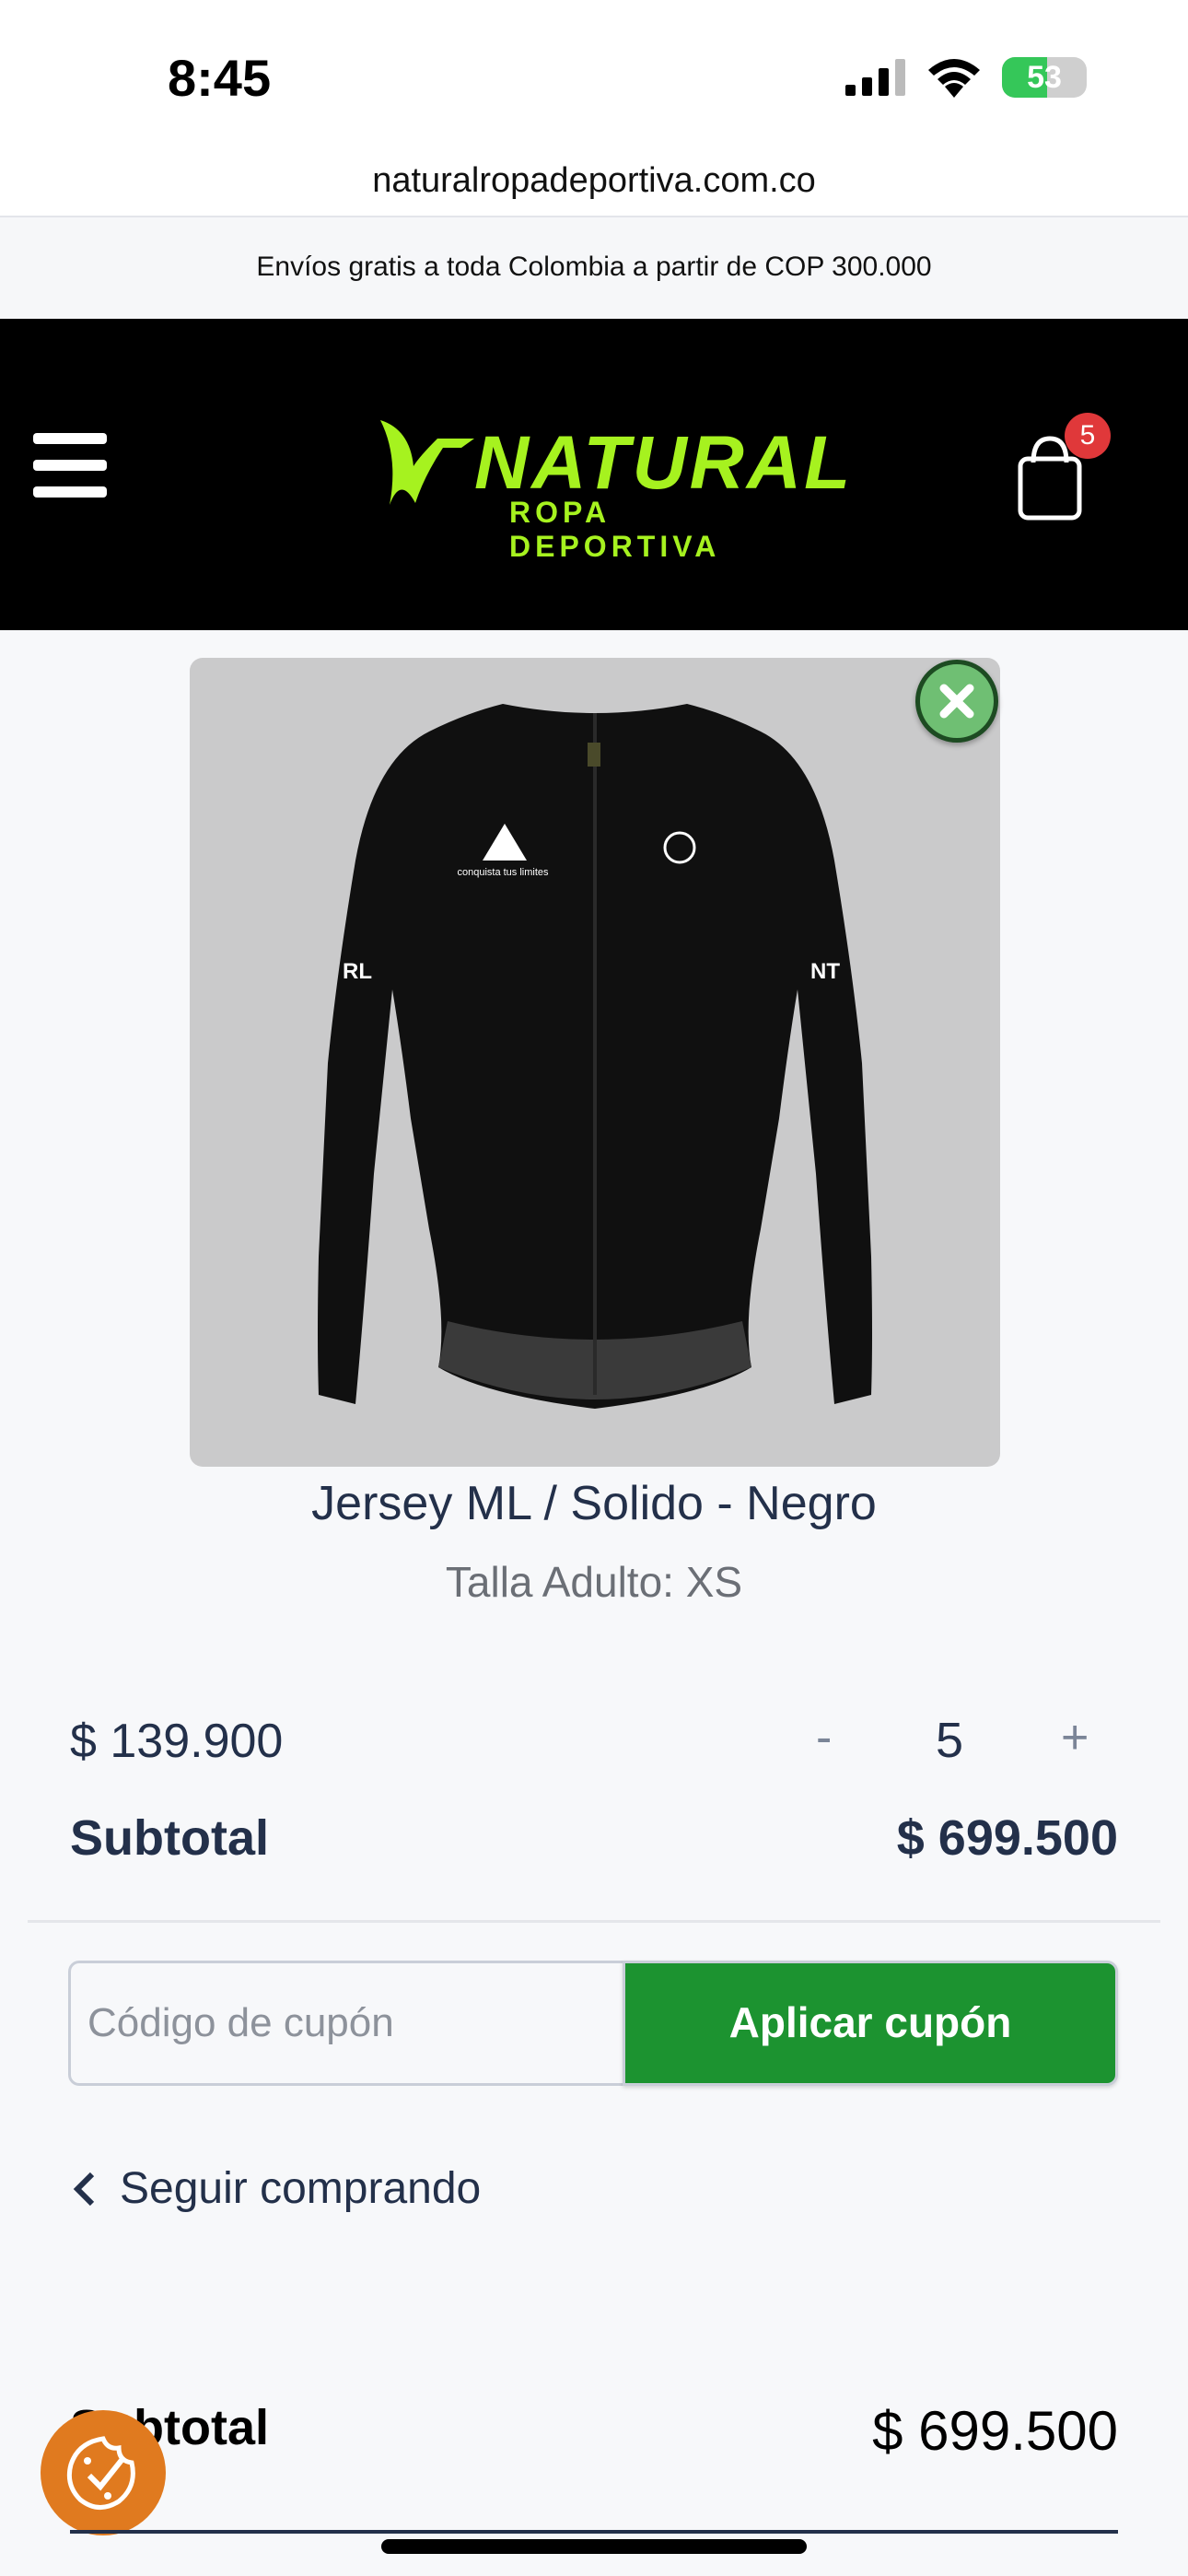  I want to click on quantity-decrease-button: -, so click(824, 1737).